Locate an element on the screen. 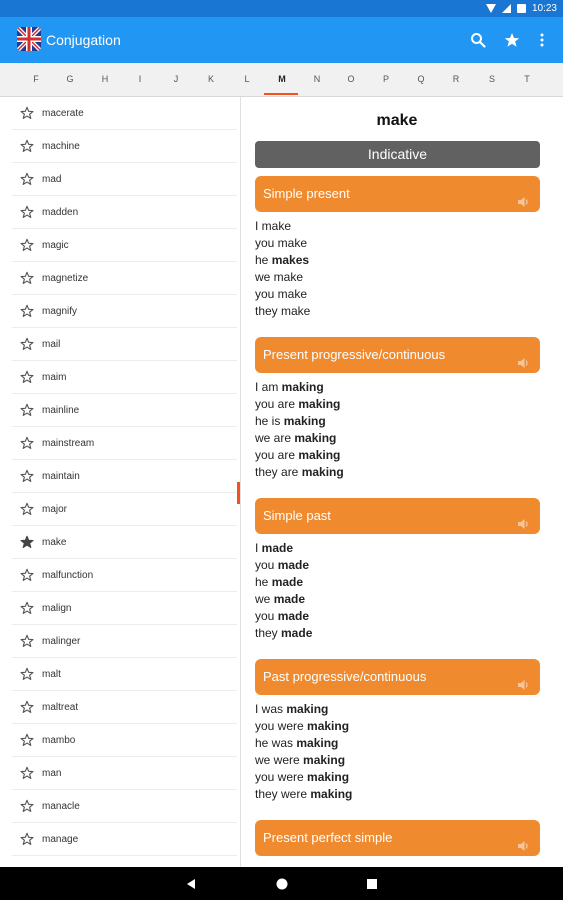 This screenshot has height=900, width=563. letter-tab-n: N is located at coordinates (317, 79).